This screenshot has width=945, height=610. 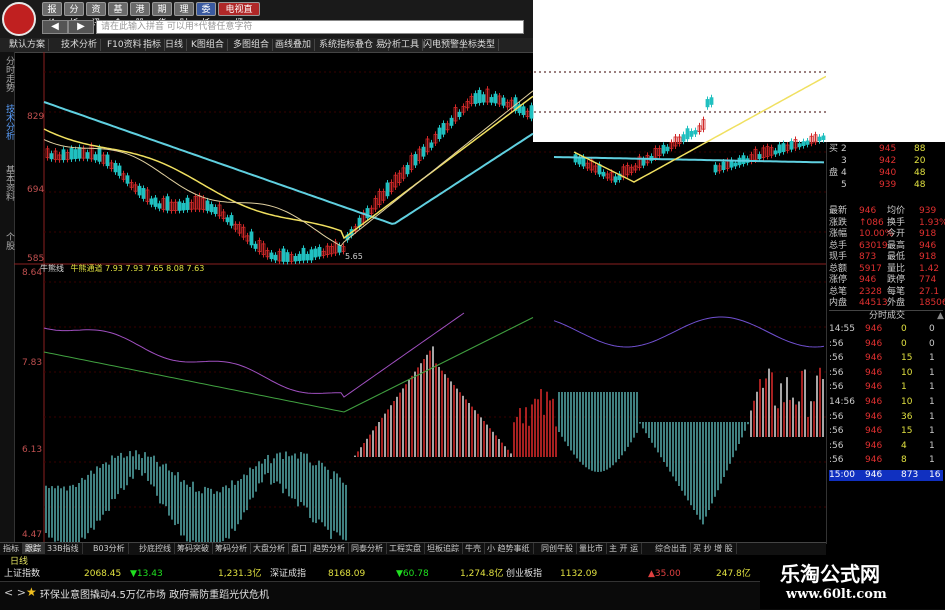 I want to click on tick-row: :56 946 8 1, so click(x=886, y=460).